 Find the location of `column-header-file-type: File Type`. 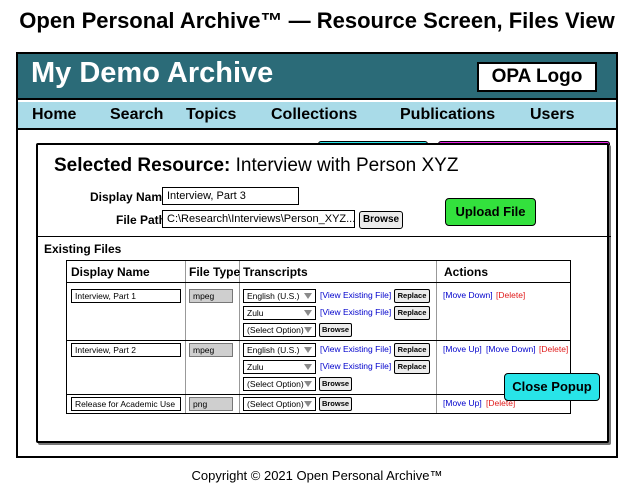

column-header-file-type: File Type is located at coordinates (215, 272).